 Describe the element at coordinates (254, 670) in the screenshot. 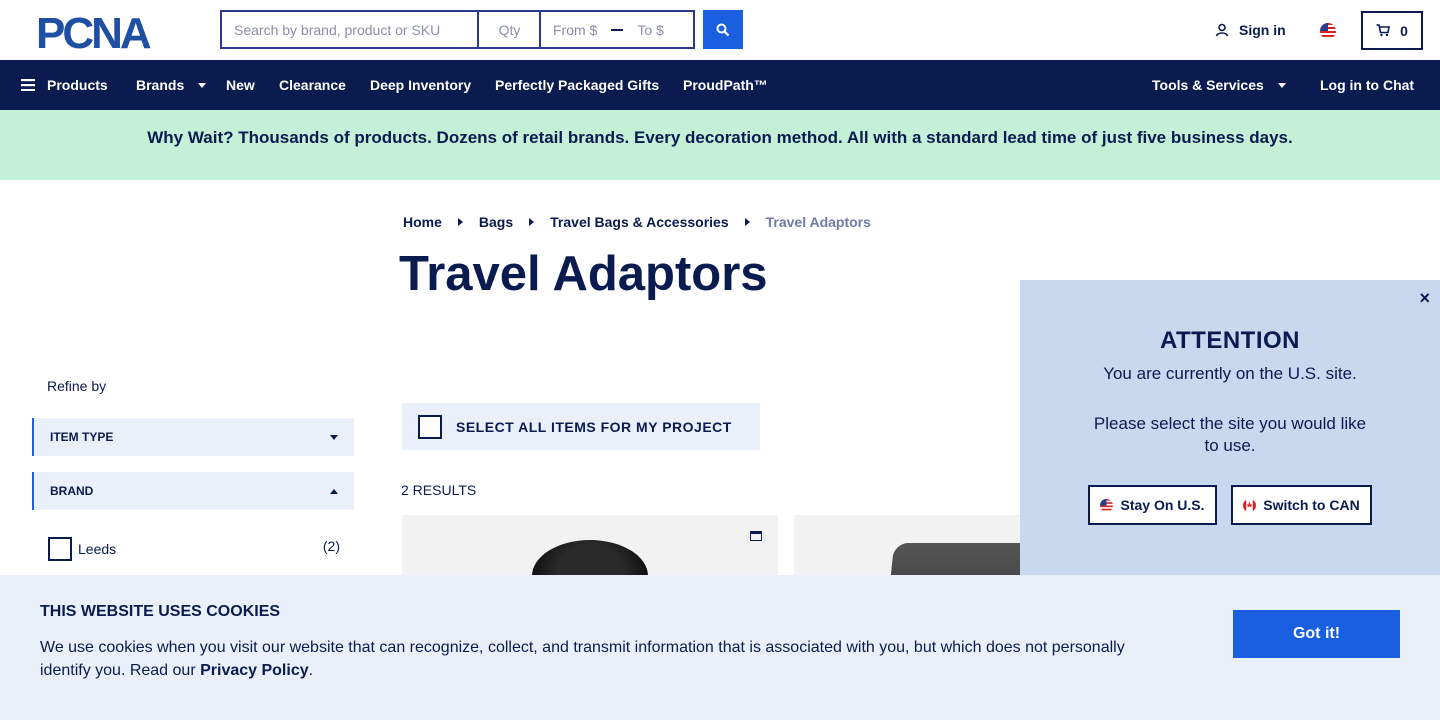

I see `privacy-policy-link: Privacy Policy` at that location.